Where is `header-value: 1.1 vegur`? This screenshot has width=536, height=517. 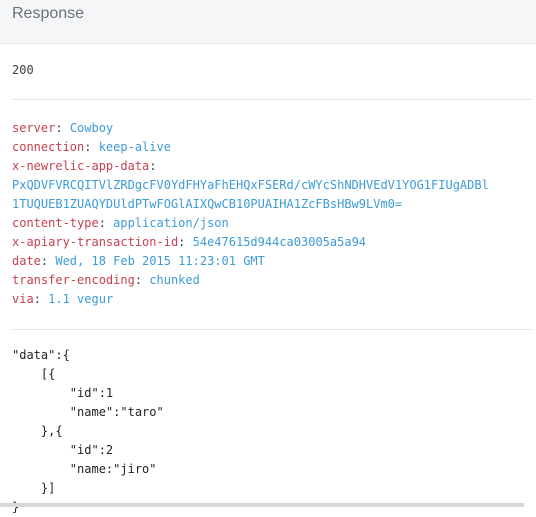
header-value: 1.1 vegur is located at coordinates (81, 299).